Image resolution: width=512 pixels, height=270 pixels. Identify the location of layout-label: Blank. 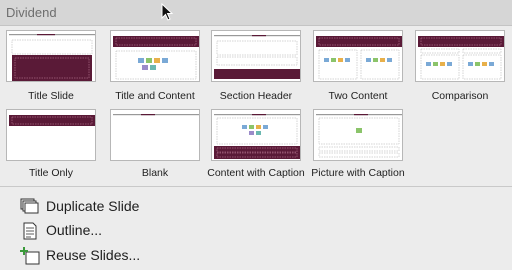
(155, 173).